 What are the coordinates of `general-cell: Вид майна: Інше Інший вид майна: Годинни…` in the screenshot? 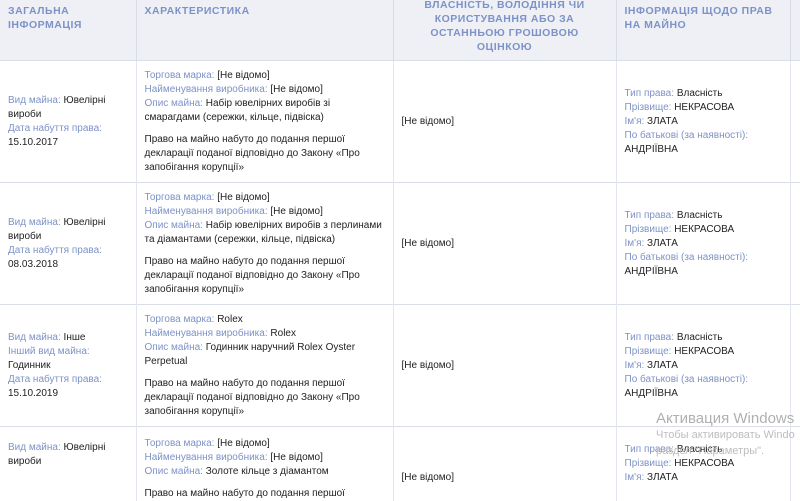 It's located at (68, 366).